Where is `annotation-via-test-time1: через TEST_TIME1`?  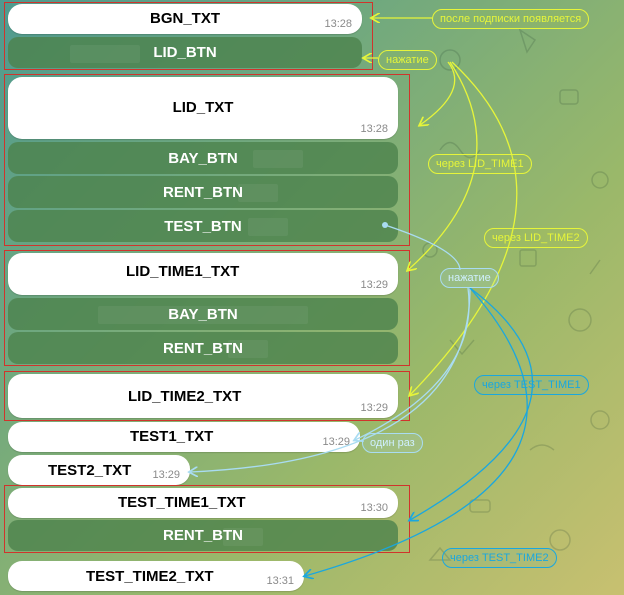 annotation-via-test-time1: через TEST_TIME1 is located at coordinates (531, 385).